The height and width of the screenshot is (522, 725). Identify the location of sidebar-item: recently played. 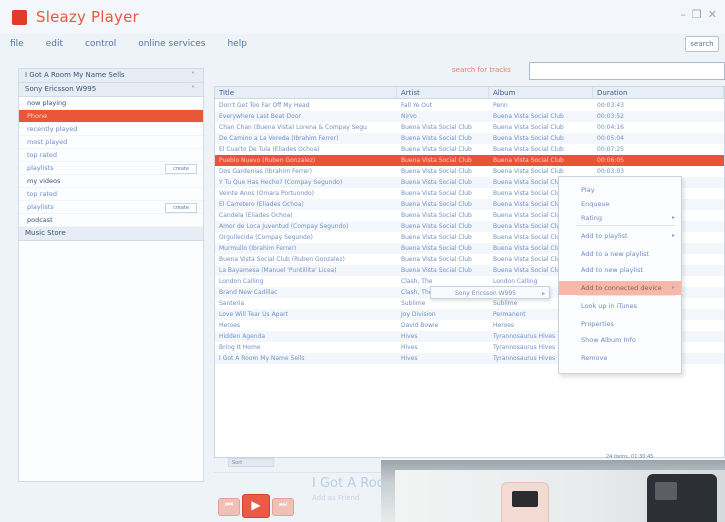
(111, 129).